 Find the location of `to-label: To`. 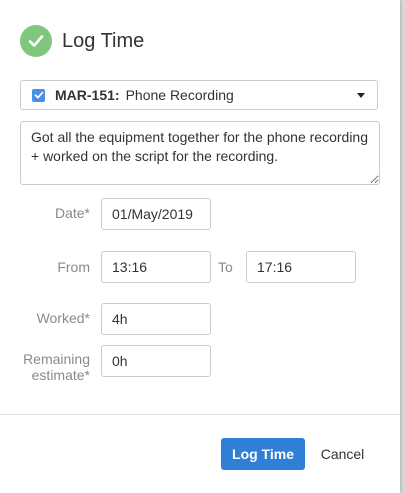

to-label: To is located at coordinates (225, 267).